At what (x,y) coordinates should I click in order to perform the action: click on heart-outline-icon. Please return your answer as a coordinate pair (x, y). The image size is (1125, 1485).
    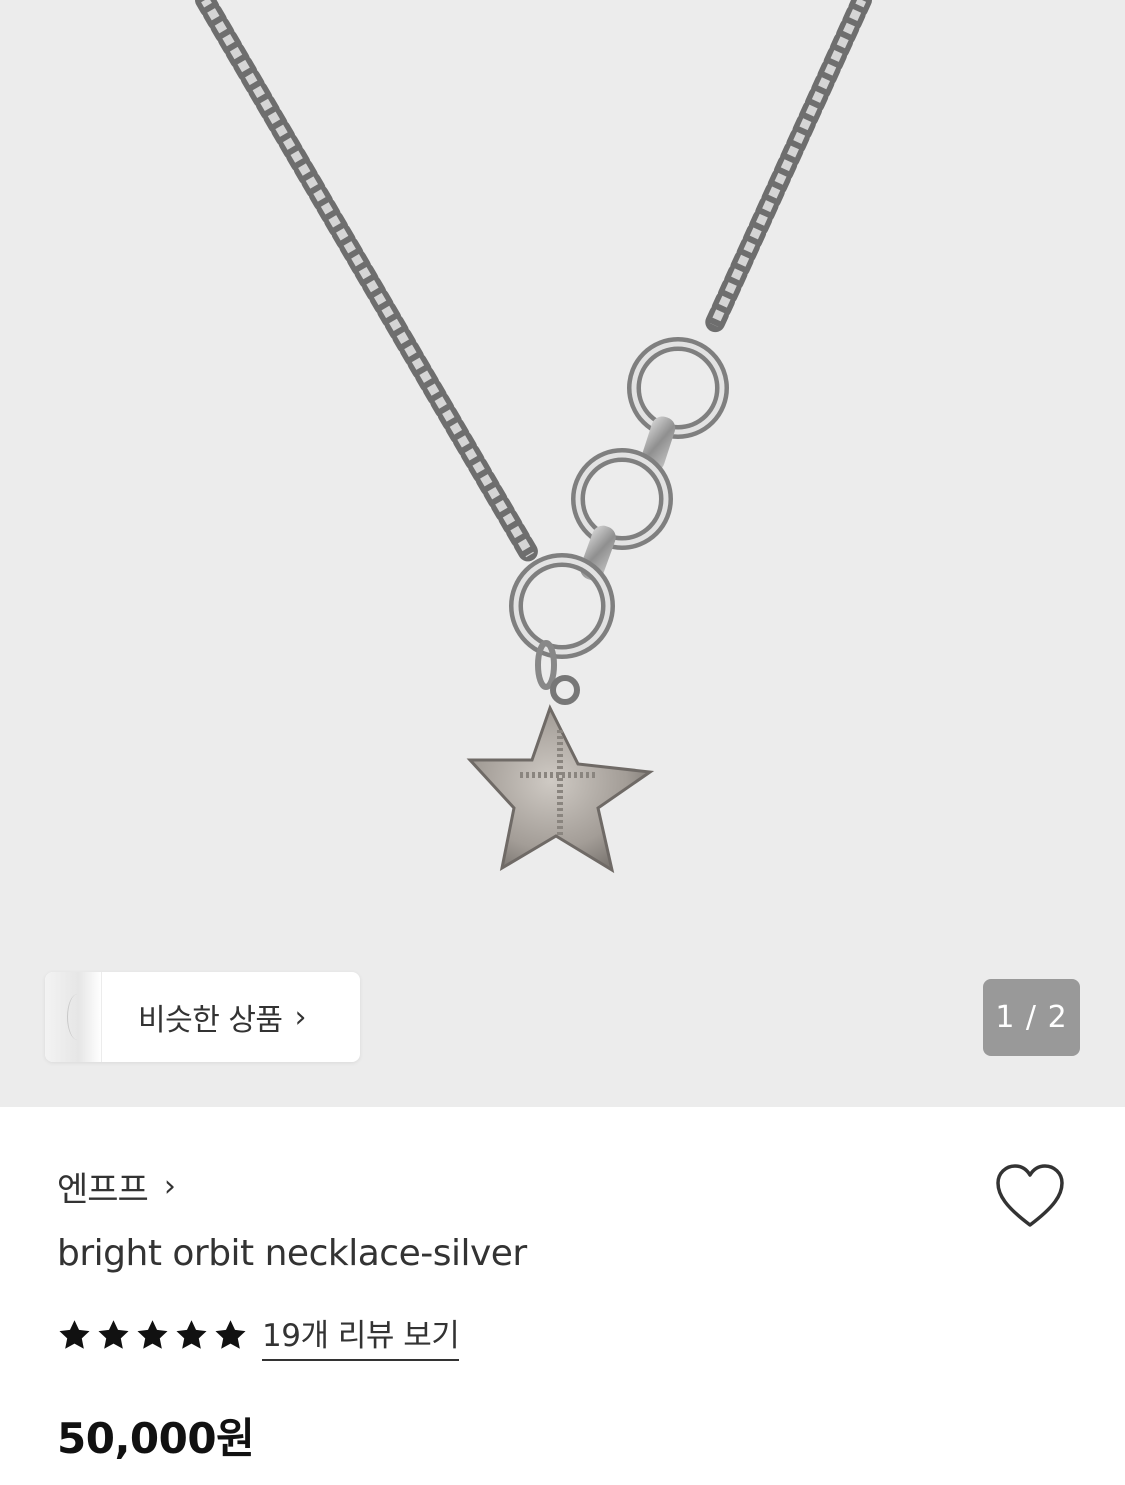
    Looking at the image, I should click on (1030, 1196).